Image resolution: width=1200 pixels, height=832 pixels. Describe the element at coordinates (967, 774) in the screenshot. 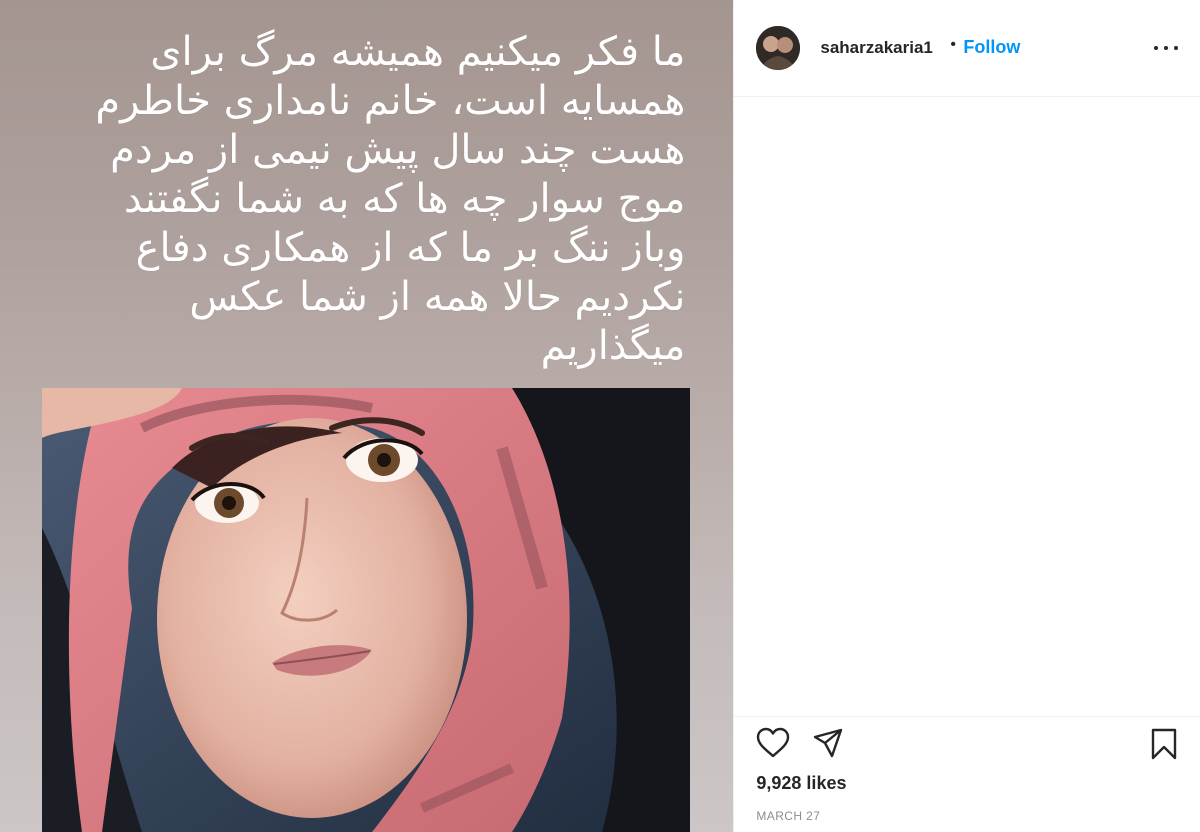

I see `post-actions: 9,928 likes MARCH 27` at that location.